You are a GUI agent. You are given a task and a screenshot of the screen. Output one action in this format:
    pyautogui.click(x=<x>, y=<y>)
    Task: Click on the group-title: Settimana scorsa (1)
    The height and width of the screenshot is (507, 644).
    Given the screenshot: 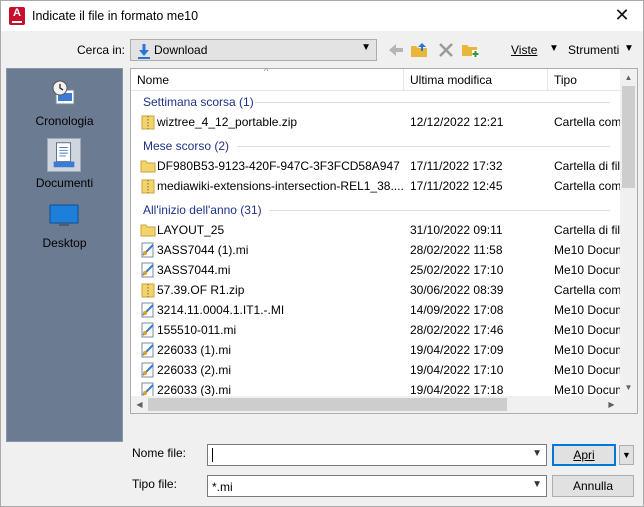 What is the action you would take?
    pyautogui.click(x=198, y=102)
    